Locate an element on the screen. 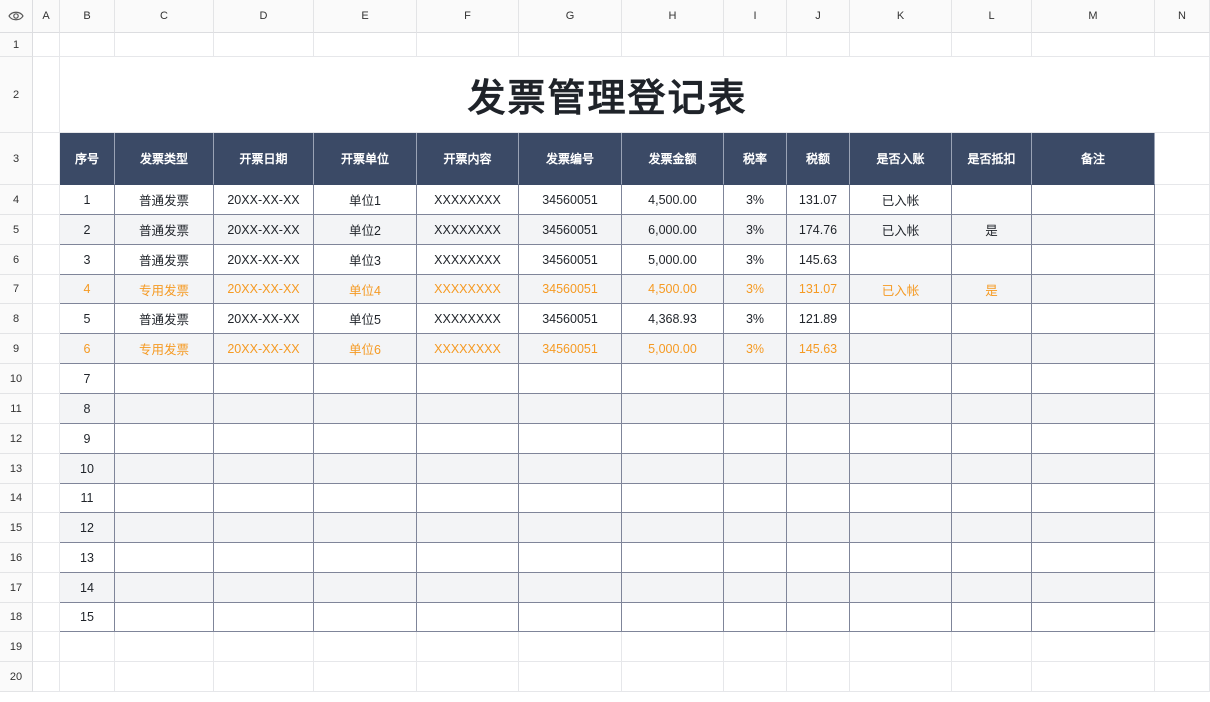 The image size is (1210, 702). eye-icon is located at coordinates (16, 16).